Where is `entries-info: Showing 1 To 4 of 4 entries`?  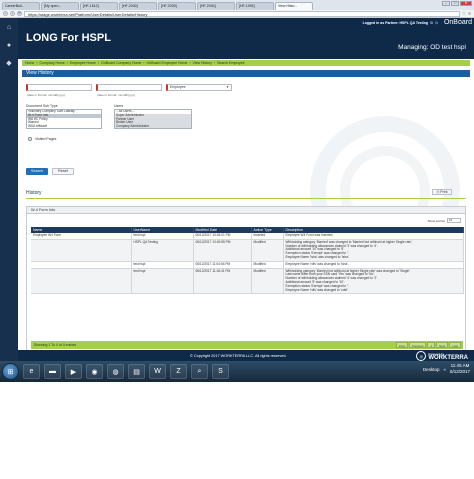
entries-info: Showing 1 To 4 of 4 entries is located at coordinates (55, 345).